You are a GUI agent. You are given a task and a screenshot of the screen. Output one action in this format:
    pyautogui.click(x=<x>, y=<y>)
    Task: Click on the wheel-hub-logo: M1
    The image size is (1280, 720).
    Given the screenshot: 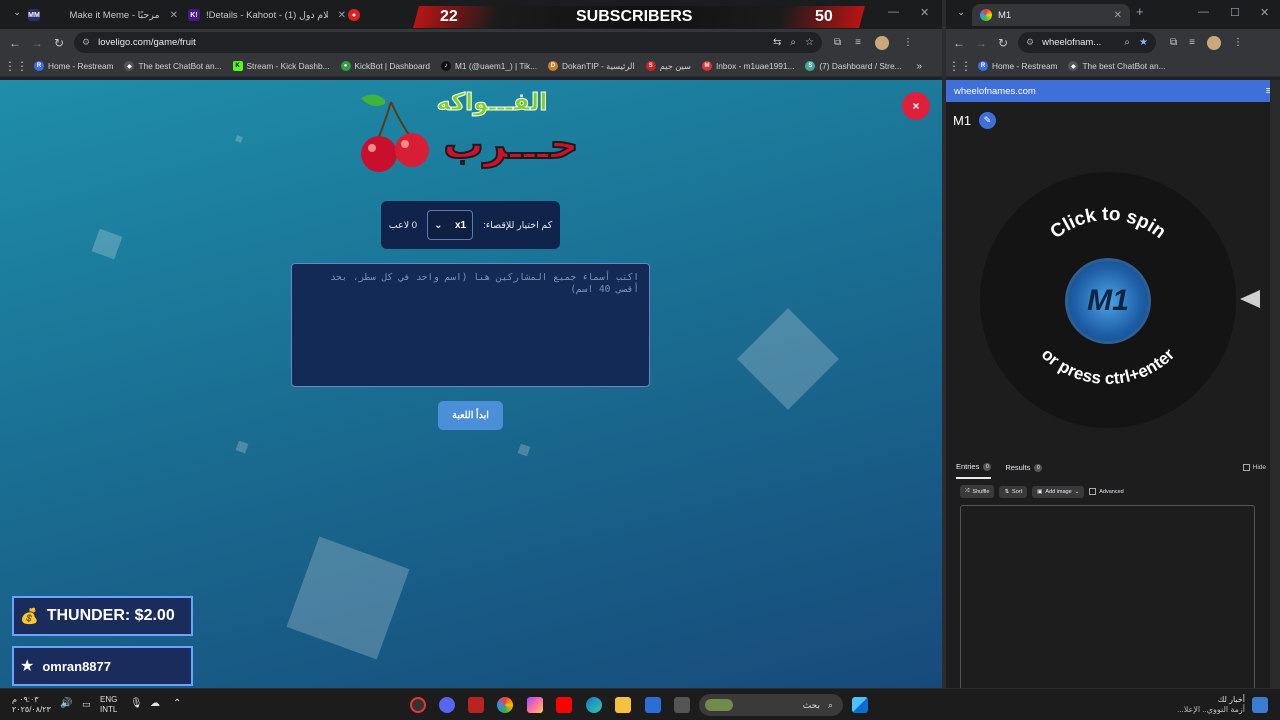 What is the action you would take?
    pyautogui.click(x=1108, y=301)
    